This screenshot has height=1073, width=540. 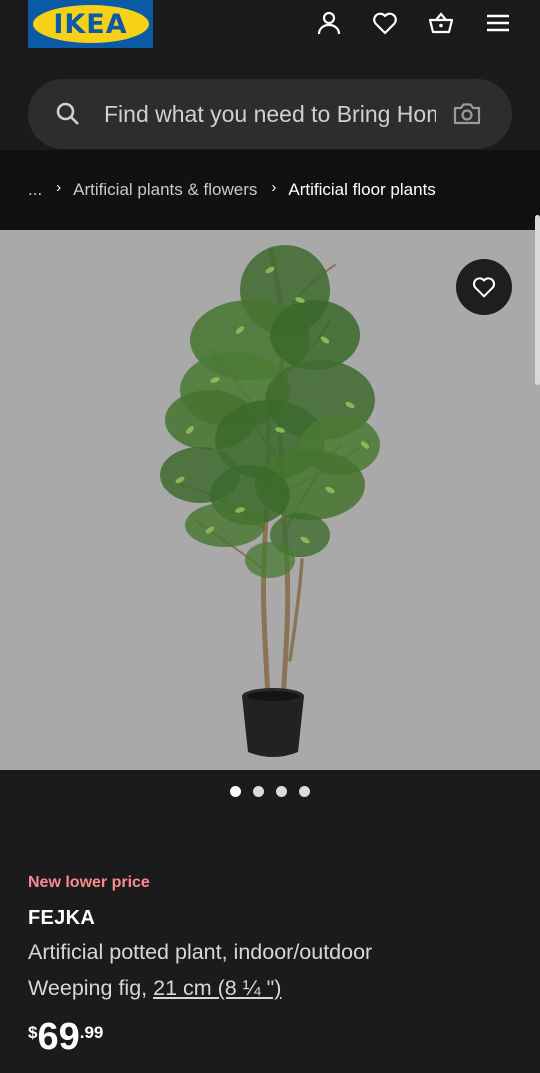 What do you see at coordinates (165, 190) in the screenshot?
I see `breadcrumb-item-artificial-plants-flowers: Artificial plants & flowers` at bounding box center [165, 190].